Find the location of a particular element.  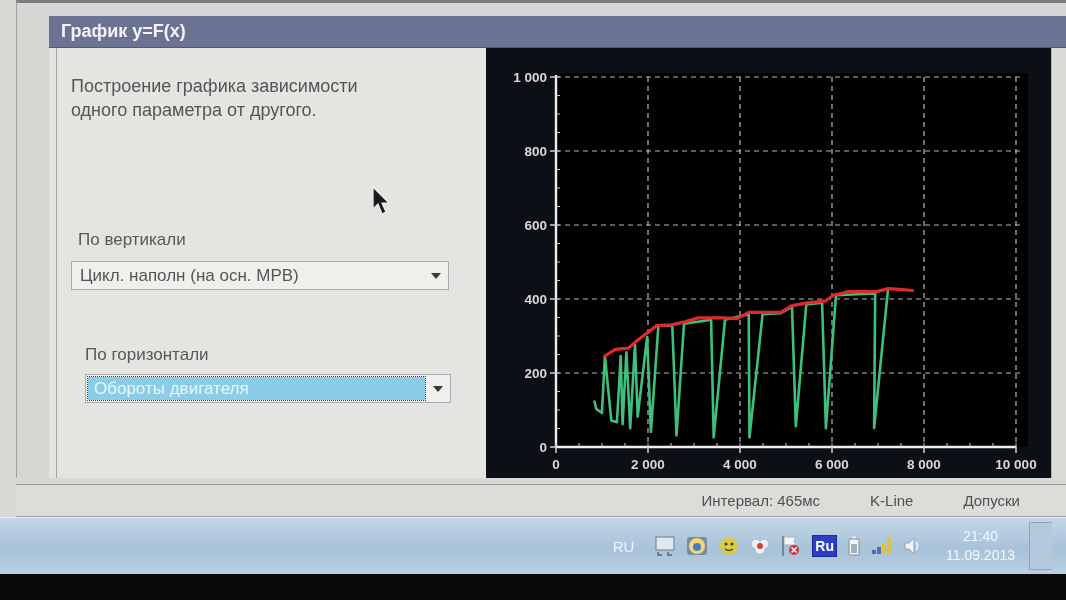

description-text: Построение графика зависимости одного параметра от другого. is located at coordinates (215, 98).